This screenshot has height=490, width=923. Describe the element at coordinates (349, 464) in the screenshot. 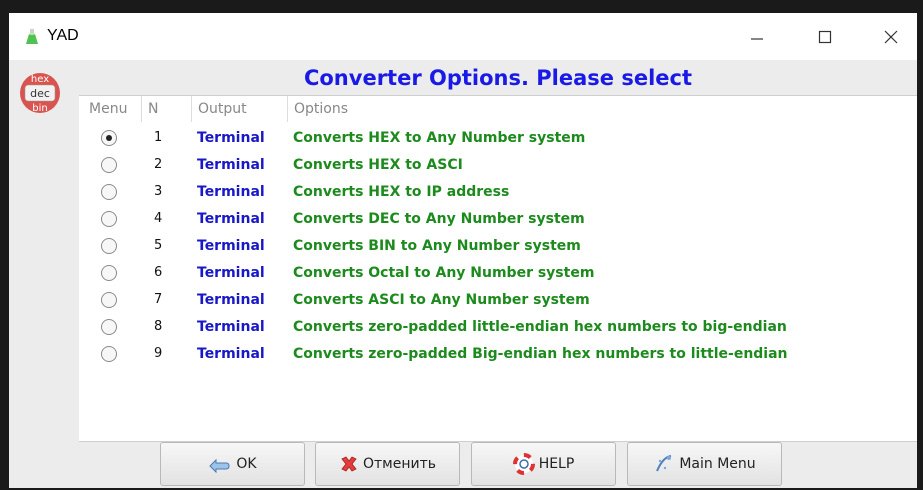

I see `cancel-x-icon` at that location.